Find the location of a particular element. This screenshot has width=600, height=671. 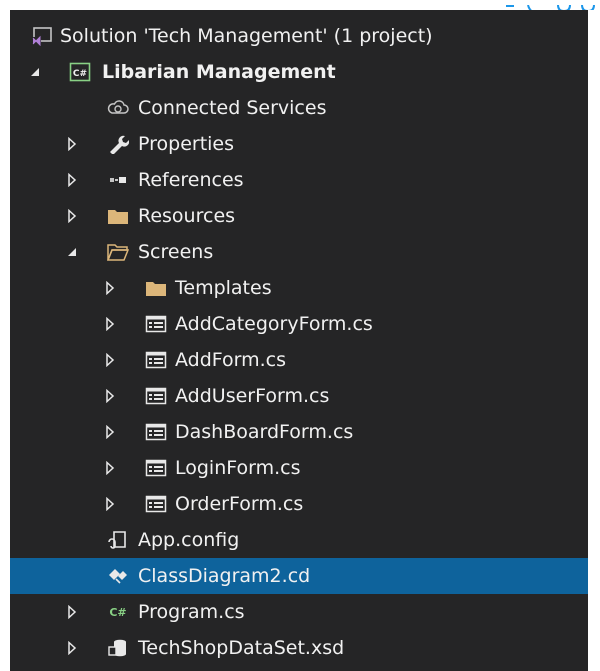

tree-item-label: Program.cs is located at coordinates (191, 612).